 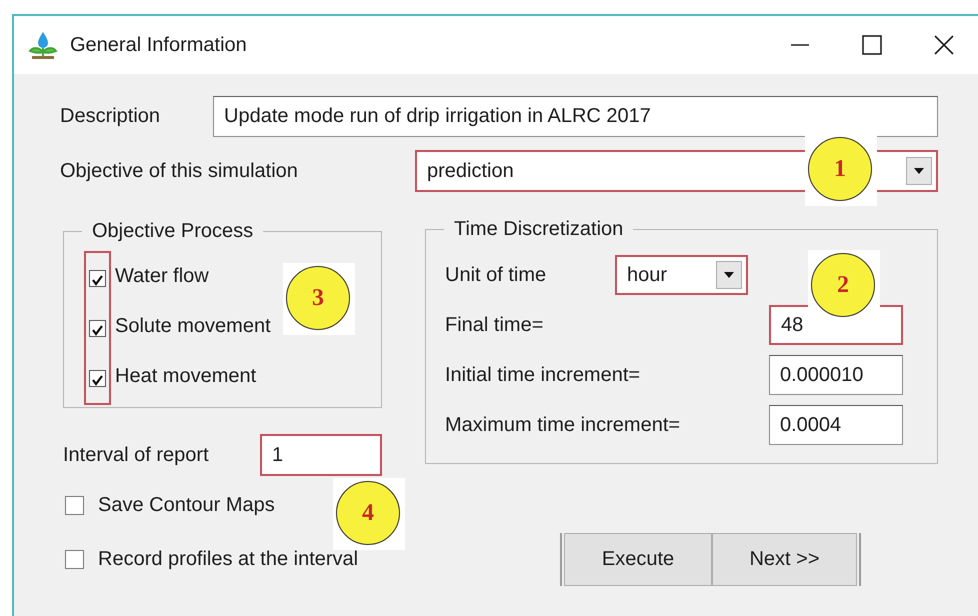 I want to click on field-label: Final time=, so click(x=494, y=325).